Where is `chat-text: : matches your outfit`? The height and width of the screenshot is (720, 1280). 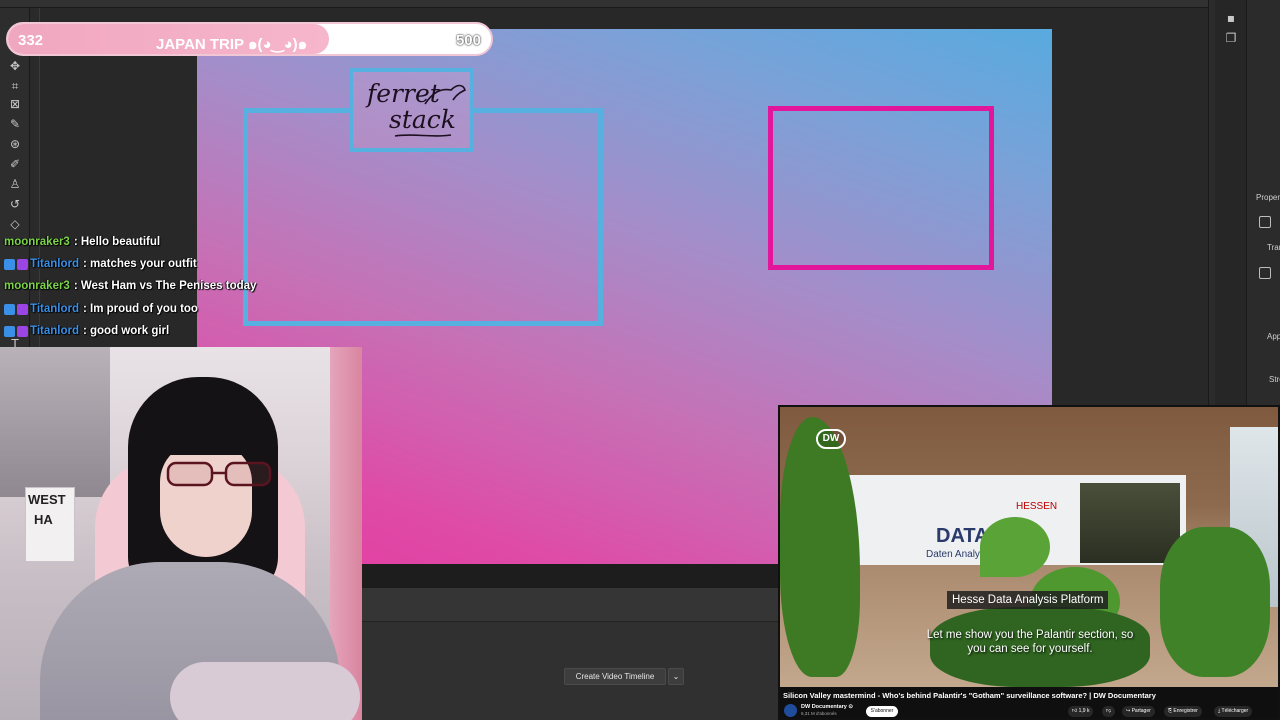 chat-text: : matches your outfit is located at coordinates (139, 264).